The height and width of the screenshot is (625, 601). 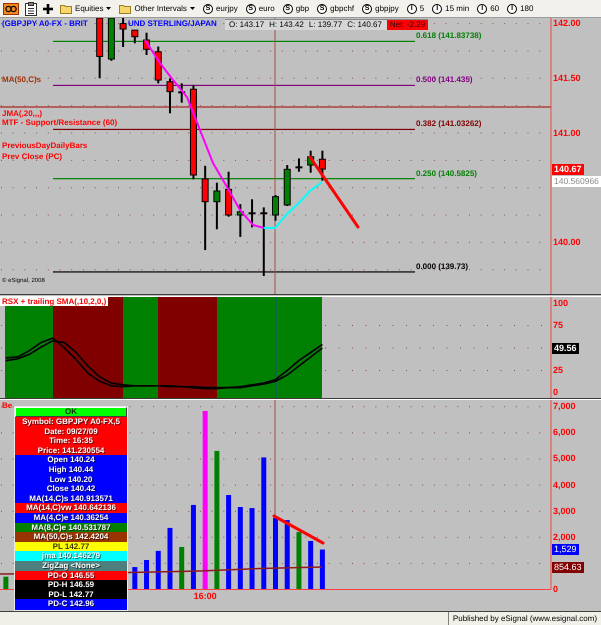 What do you see at coordinates (71, 585) in the screenshot?
I see `data-row: PD-H 146.59` at bounding box center [71, 585].